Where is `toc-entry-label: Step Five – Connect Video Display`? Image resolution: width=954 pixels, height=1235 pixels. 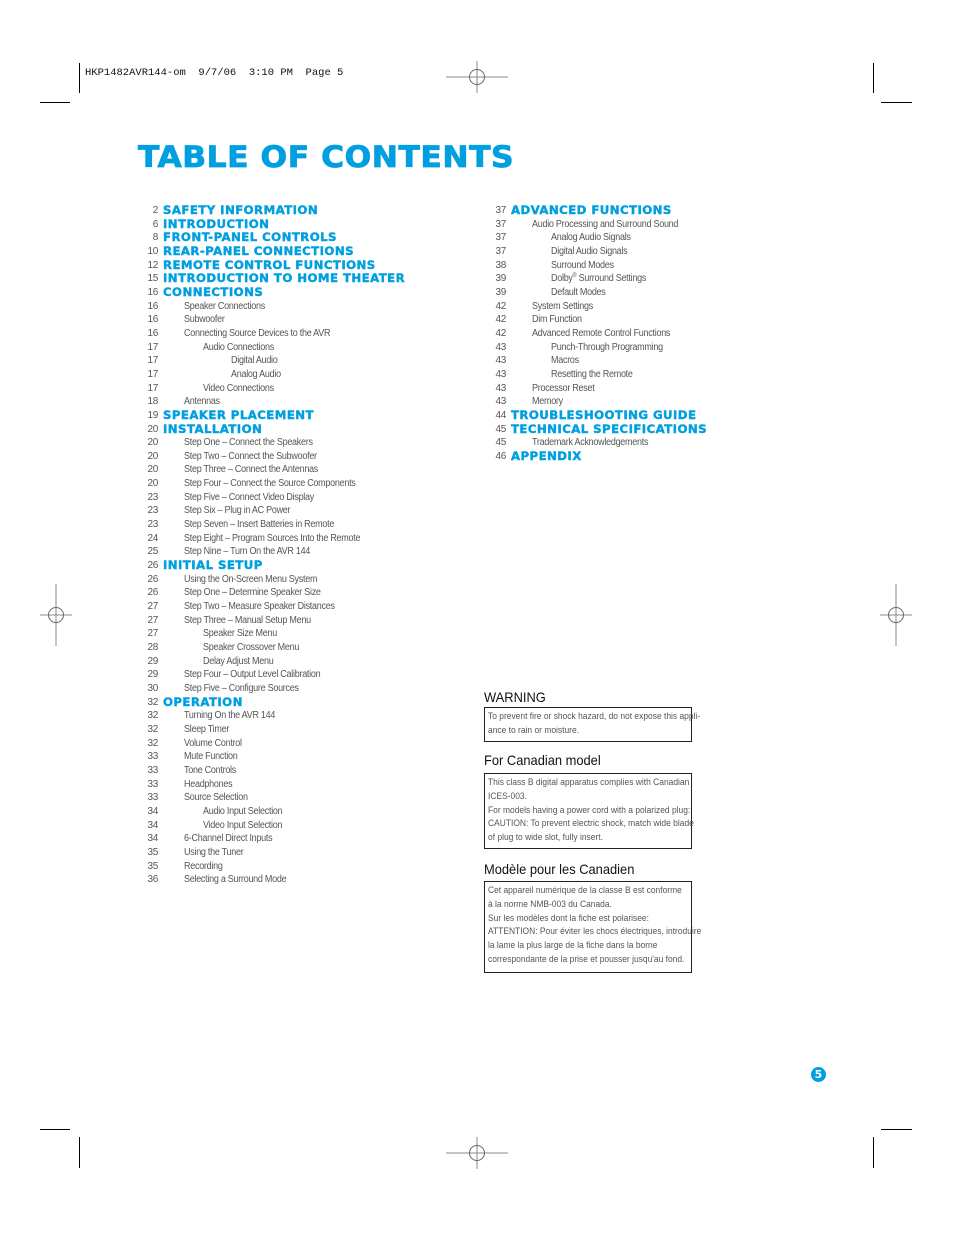
toc-entry-label: Step Five – Connect Video Display is located at coordinates (249, 497).